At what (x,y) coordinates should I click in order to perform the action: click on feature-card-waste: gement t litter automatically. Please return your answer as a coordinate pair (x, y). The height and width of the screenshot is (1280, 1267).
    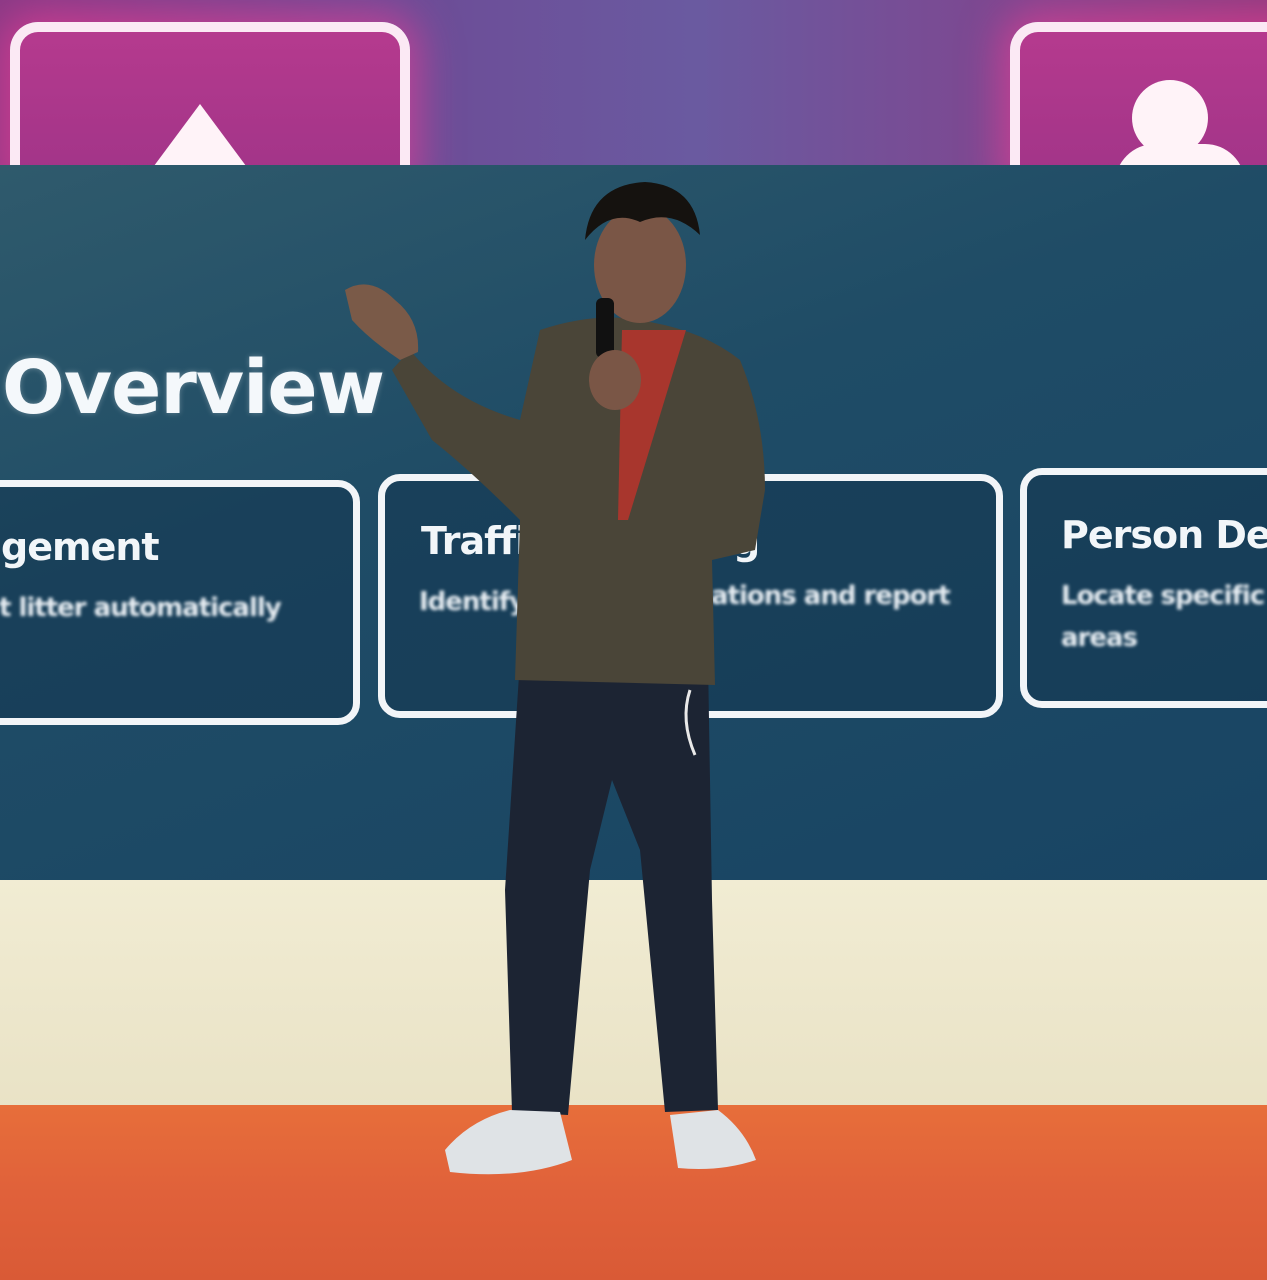
    Looking at the image, I should click on (180, 602).